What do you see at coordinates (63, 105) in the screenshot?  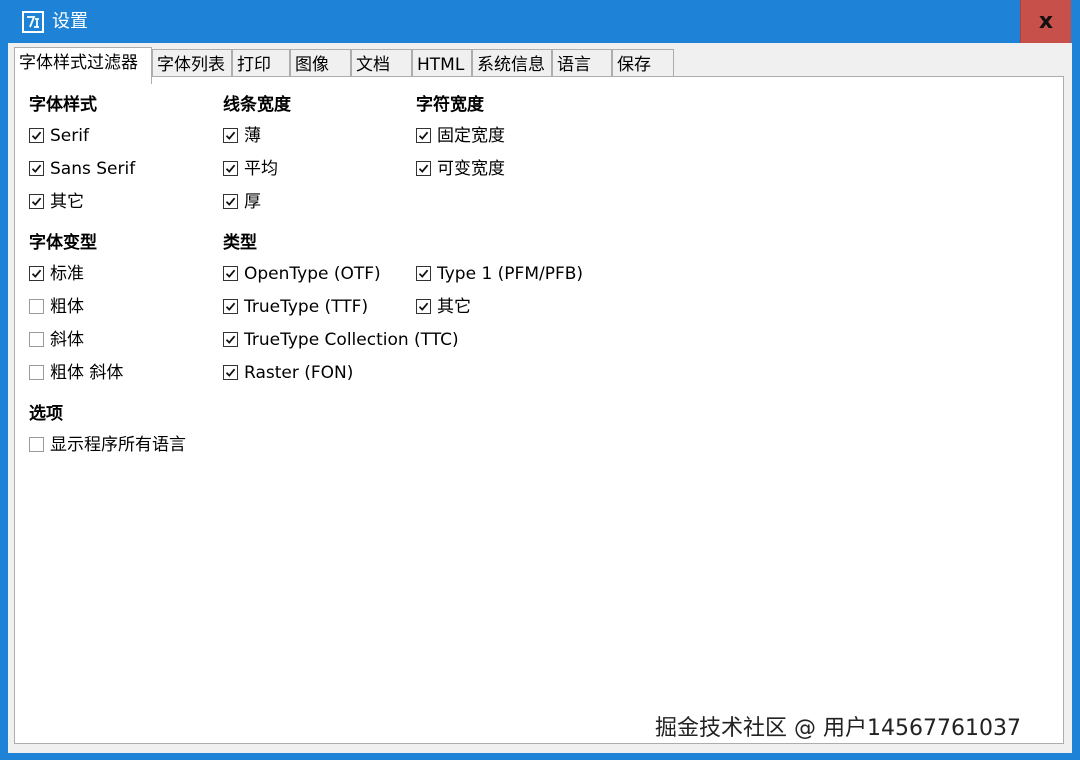 I see `font-style-heading: 字体样式` at bounding box center [63, 105].